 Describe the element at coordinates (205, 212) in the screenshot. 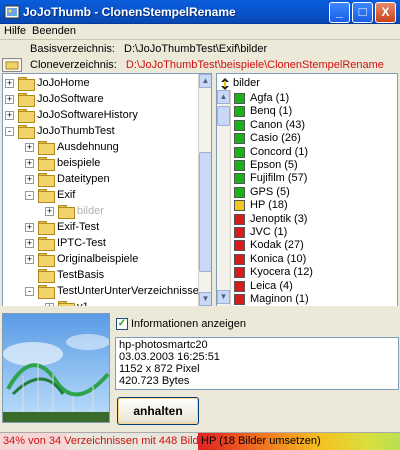

I see `tree-scroll-thumb` at that location.